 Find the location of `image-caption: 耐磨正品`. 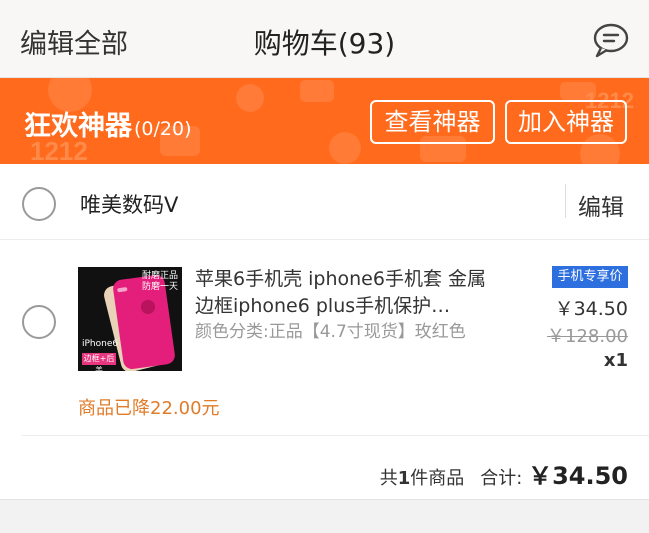

image-caption: 耐磨正品 is located at coordinates (160, 276).